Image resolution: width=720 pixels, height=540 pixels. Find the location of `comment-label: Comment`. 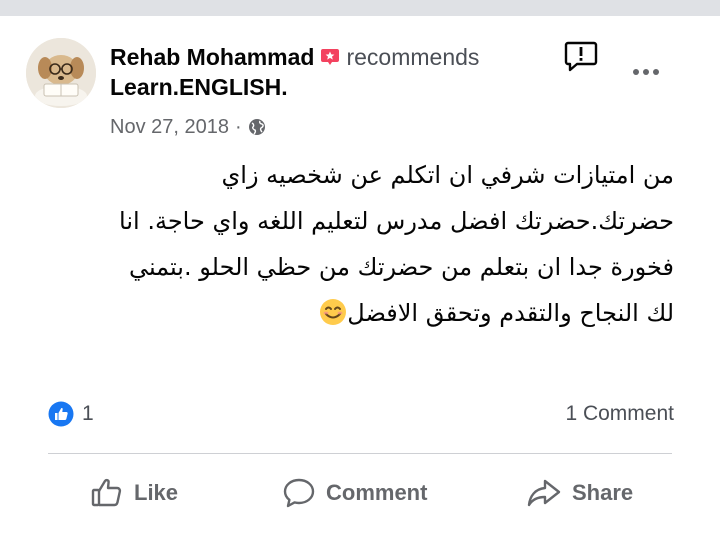

comment-label: Comment is located at coordinates (377, 492).